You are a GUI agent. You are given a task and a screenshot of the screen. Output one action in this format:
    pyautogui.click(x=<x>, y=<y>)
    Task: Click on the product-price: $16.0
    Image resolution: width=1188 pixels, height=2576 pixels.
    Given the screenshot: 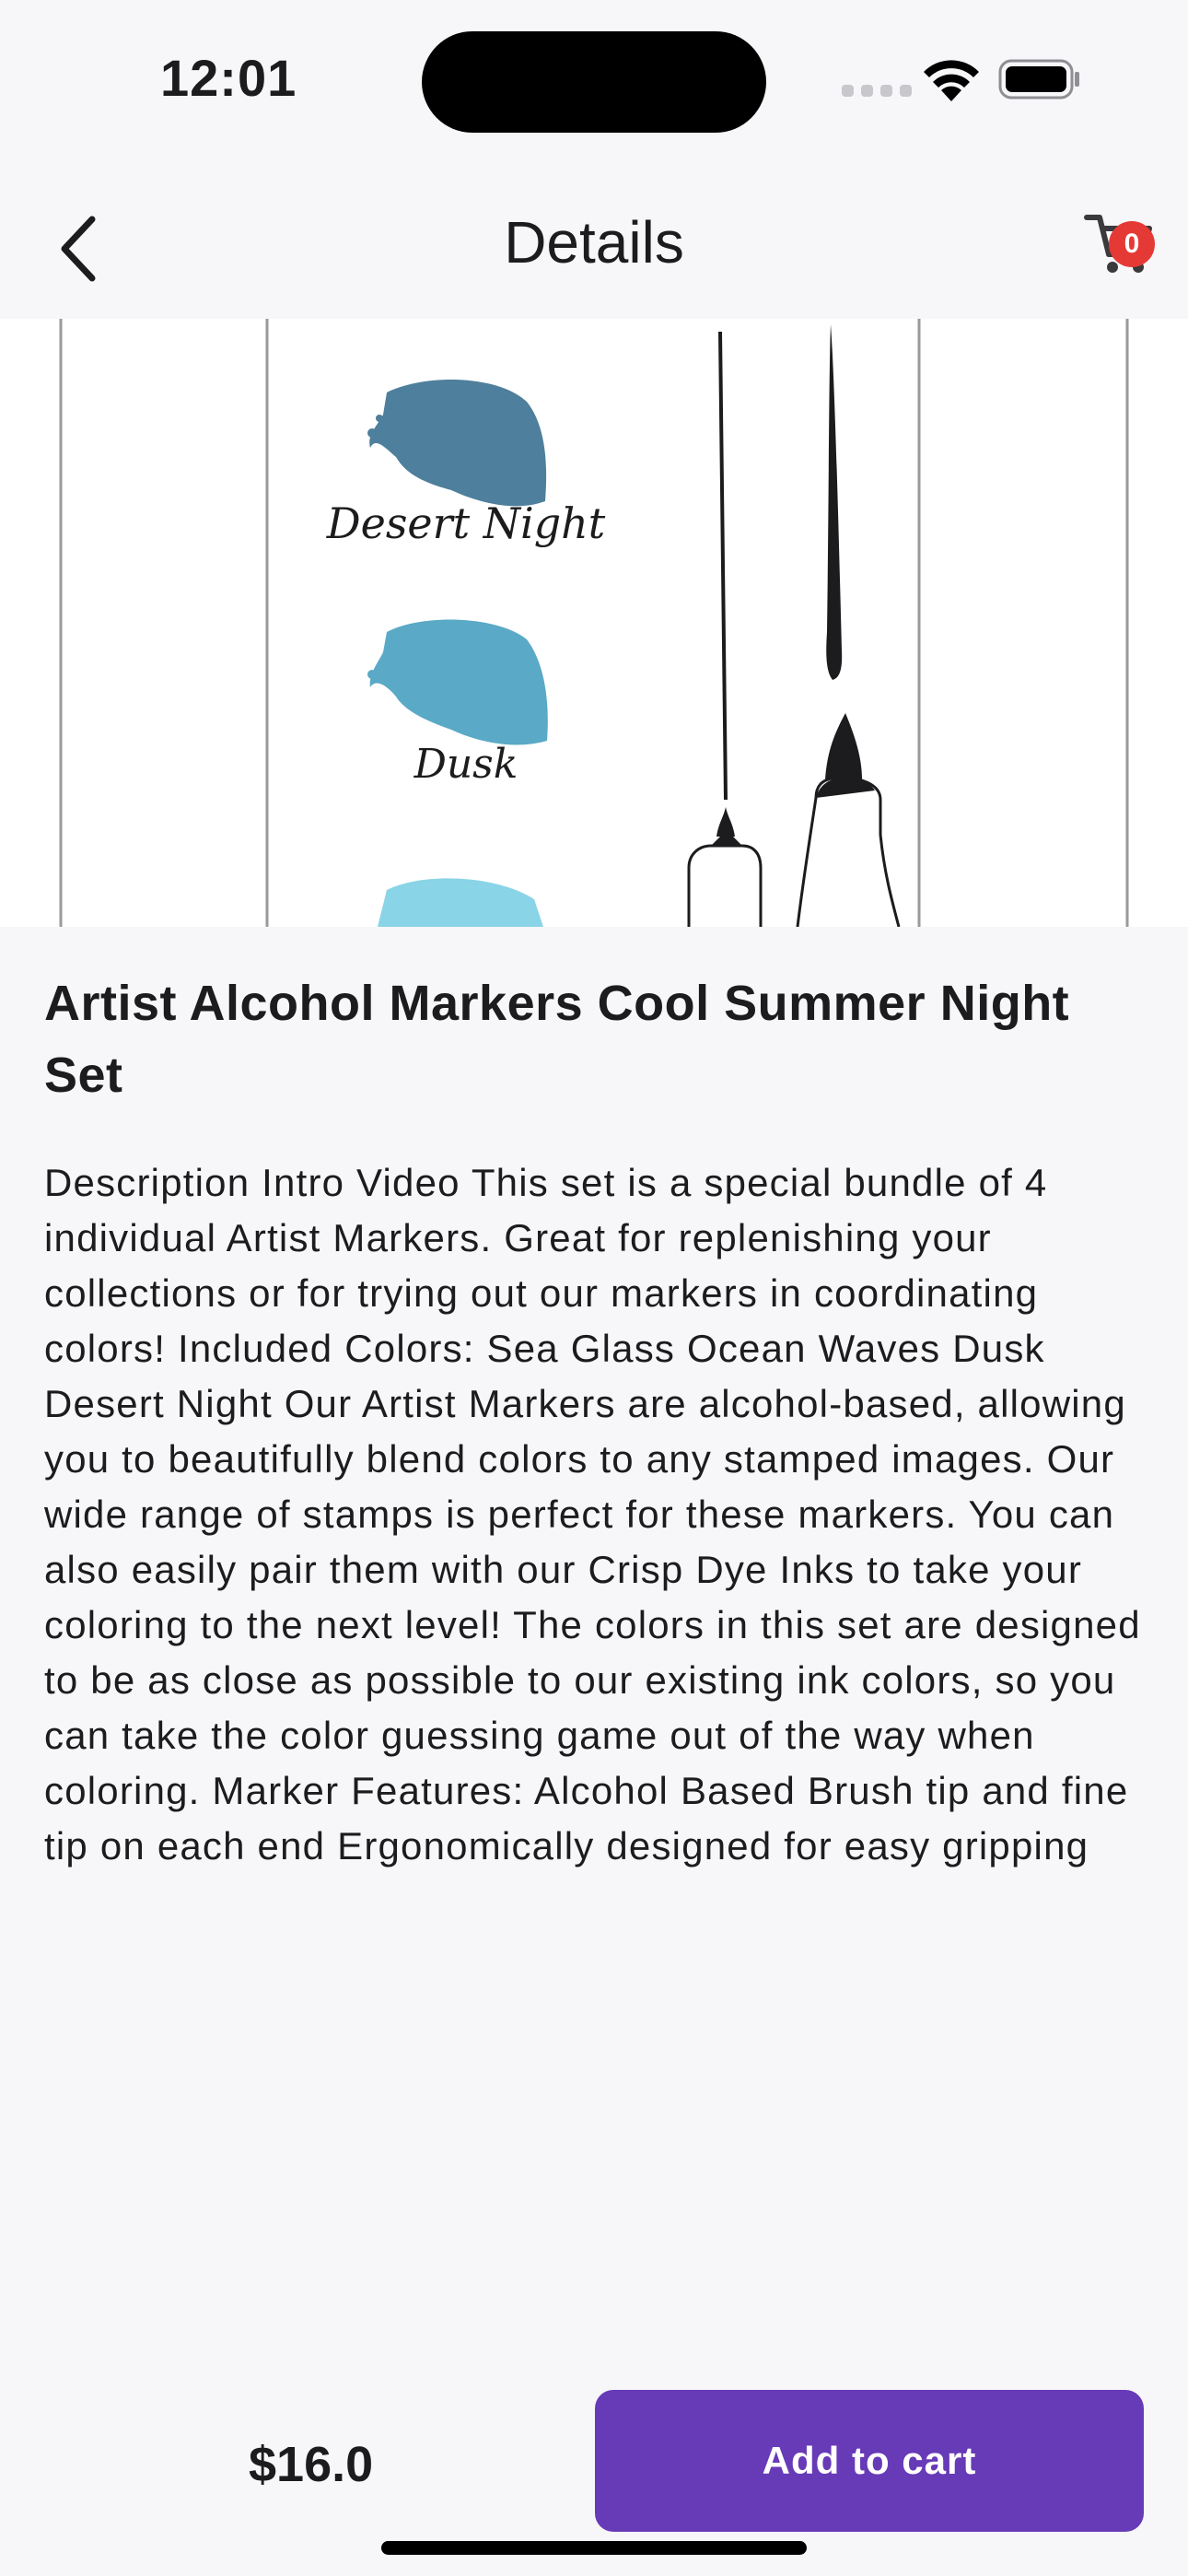 What is the action you would take?
    pyautogui.click(x=311, y=2464)
    